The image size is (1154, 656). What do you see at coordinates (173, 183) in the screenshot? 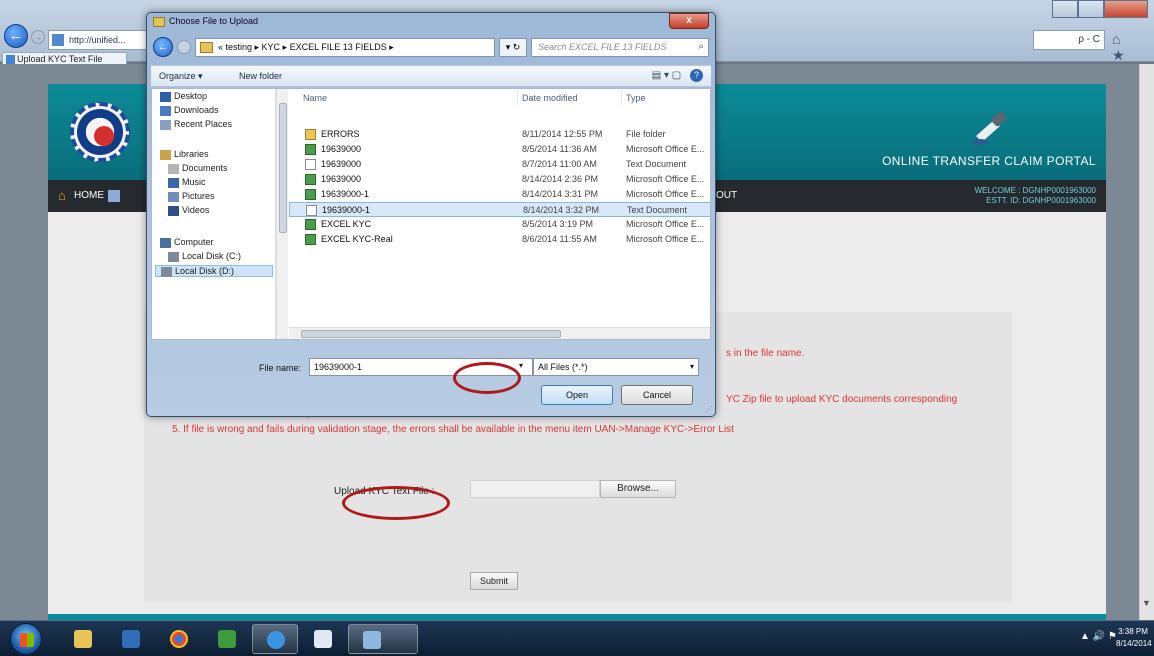
I see `music-icon` at bounding box center [173, 183].